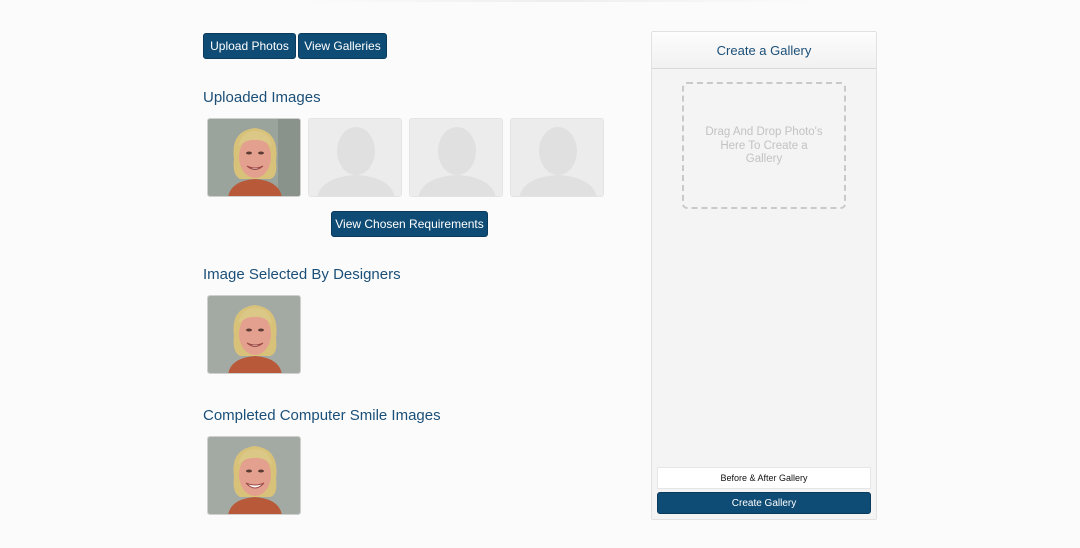  I want to click on view-galleries-button: View Galleries, so click(342, 46).